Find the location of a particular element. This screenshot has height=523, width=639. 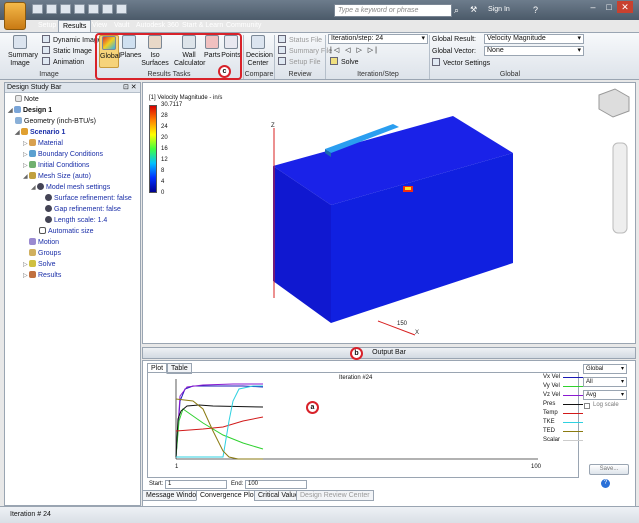

application-menu-button is located at coordinates (15, 16).